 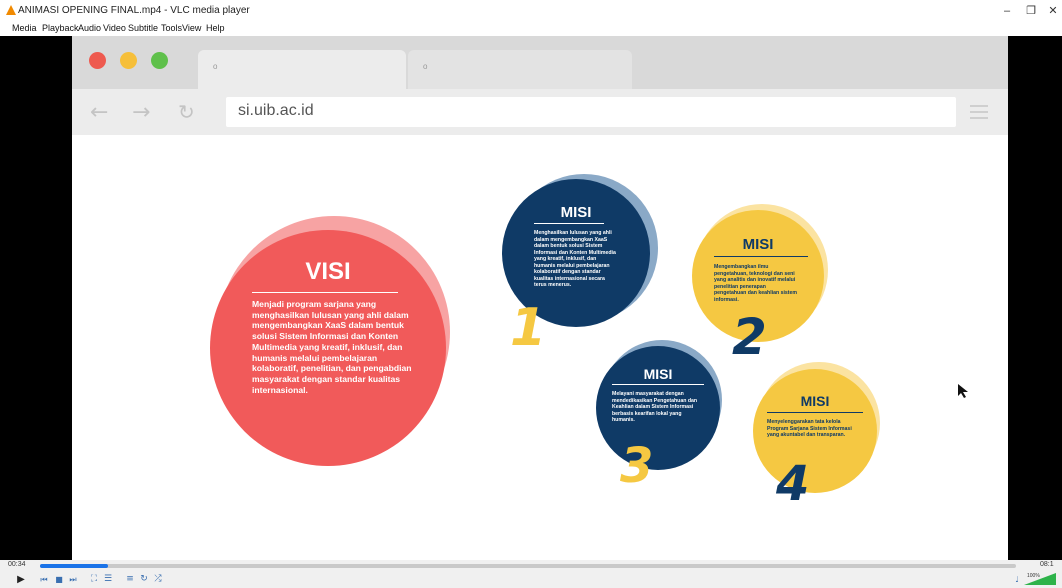 I want to click on back-arrow-icon: ←, so click(x=99, y=112).